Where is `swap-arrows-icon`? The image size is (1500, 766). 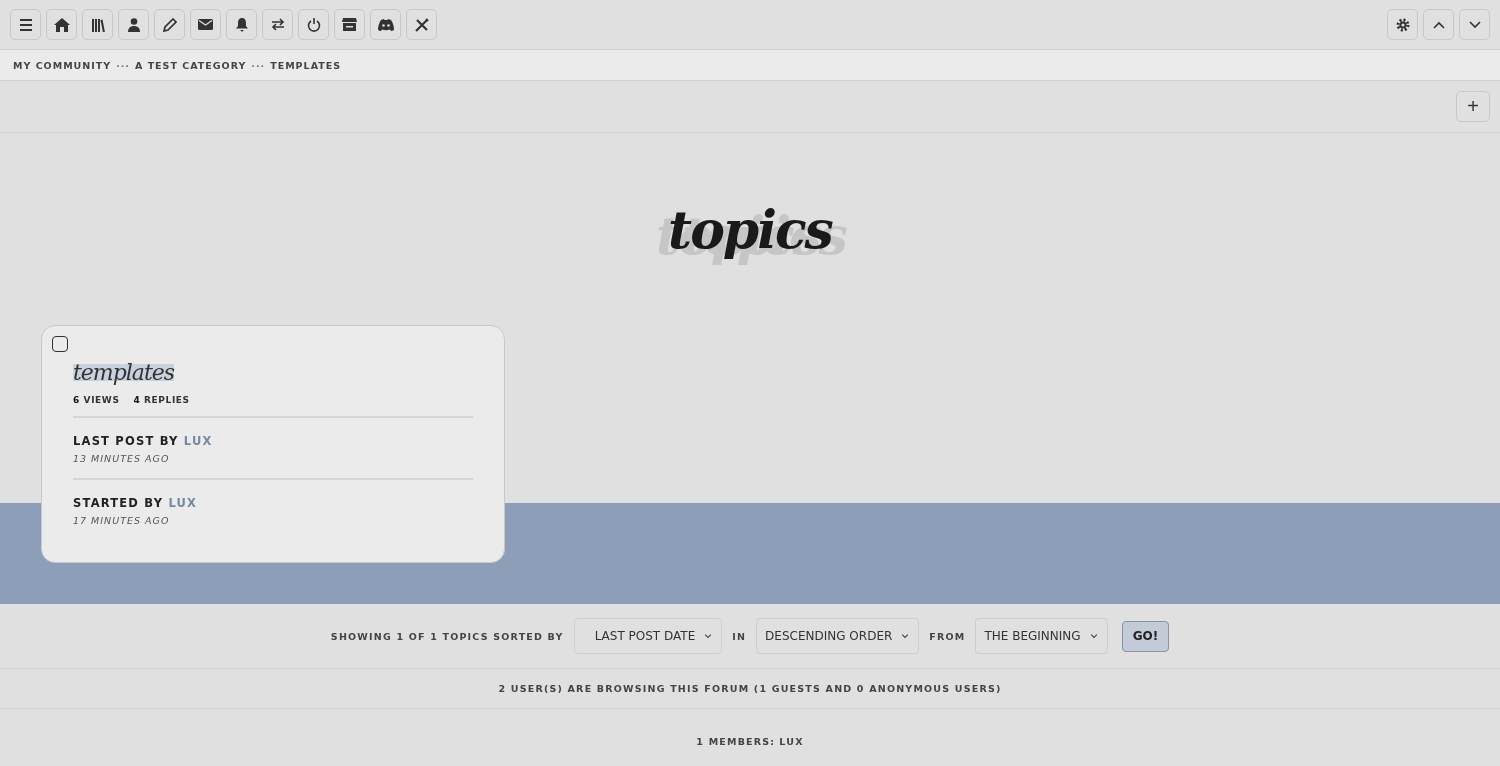
swap-arrows-icon is located at coordinates (277, 24).